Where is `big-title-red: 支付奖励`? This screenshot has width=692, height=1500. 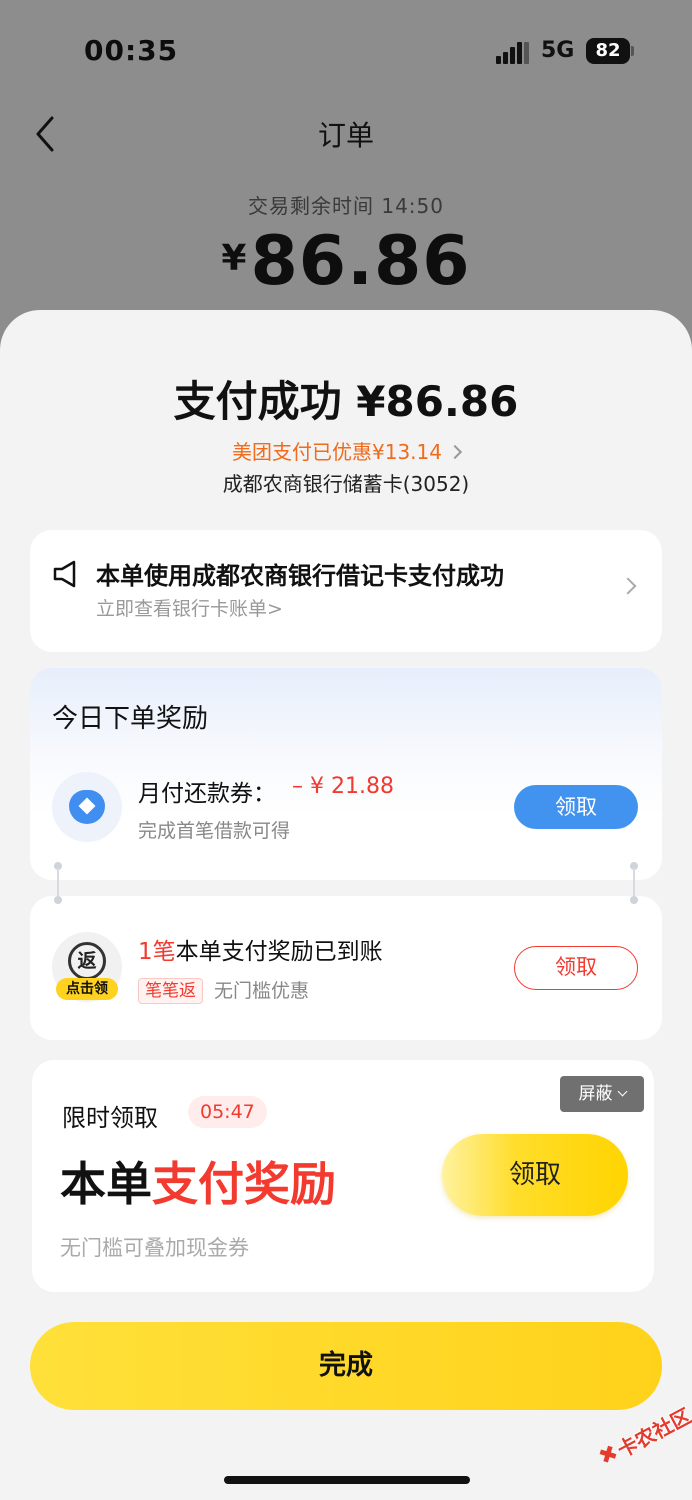 big-title-red: 支付奖励 is located at coordinates (244, 1184).